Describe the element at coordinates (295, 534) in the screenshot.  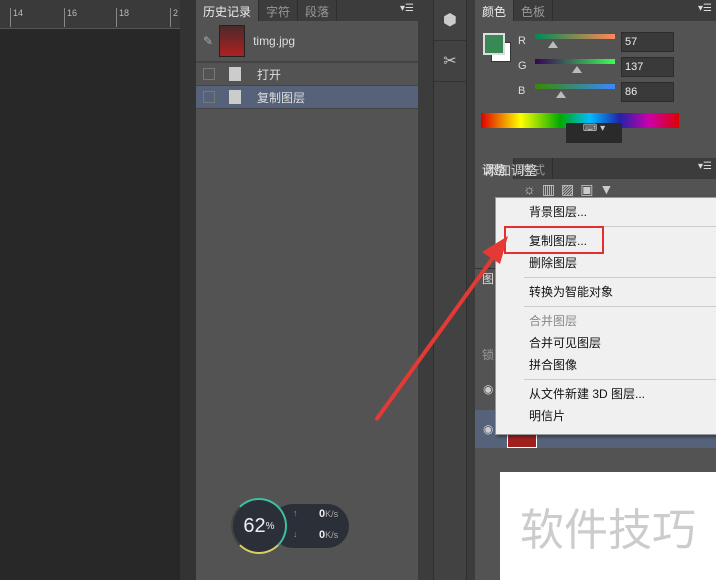
I see `download-arrow-icon: ↓` at that location.